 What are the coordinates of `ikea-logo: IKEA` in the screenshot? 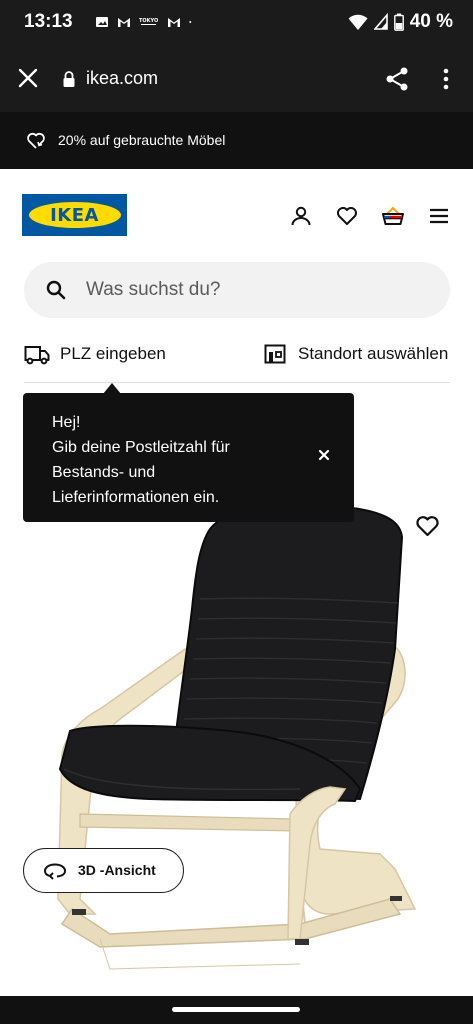 It's located at (74, 215).